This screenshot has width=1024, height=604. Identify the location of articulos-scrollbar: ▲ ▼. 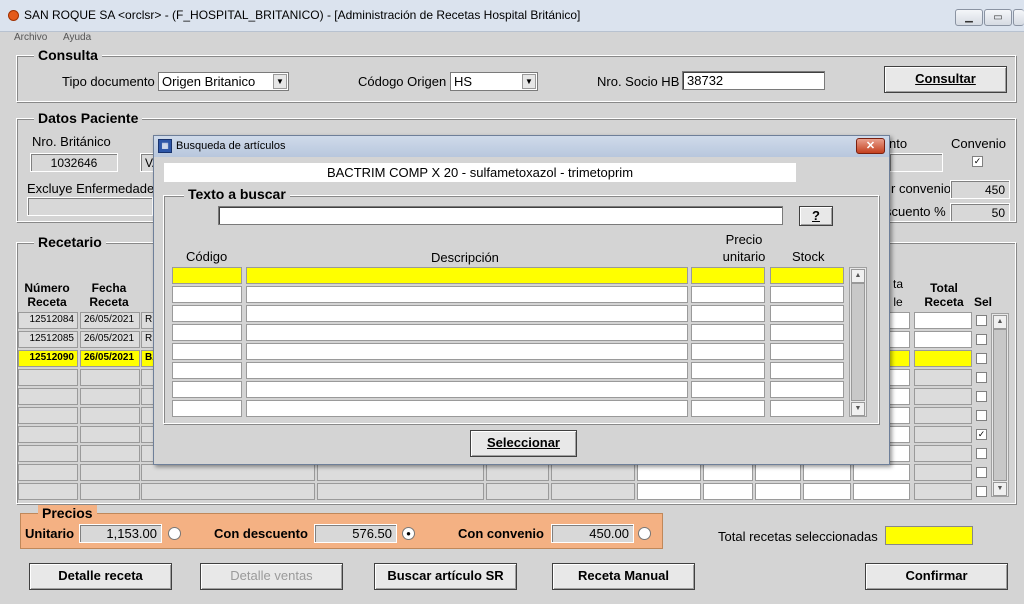
(858, 342).